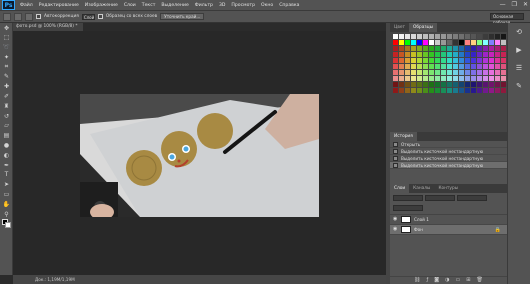  I want to click on link-icon: ⛓, so click(417, 280).